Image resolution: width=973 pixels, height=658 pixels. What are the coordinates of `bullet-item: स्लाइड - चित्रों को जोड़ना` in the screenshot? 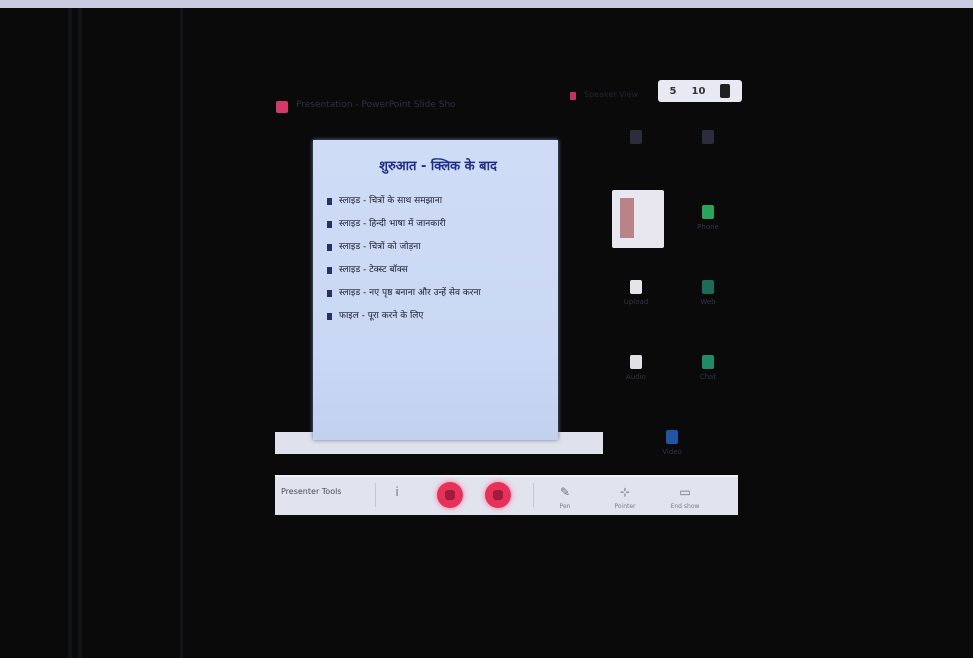 It's located at (437, 247).